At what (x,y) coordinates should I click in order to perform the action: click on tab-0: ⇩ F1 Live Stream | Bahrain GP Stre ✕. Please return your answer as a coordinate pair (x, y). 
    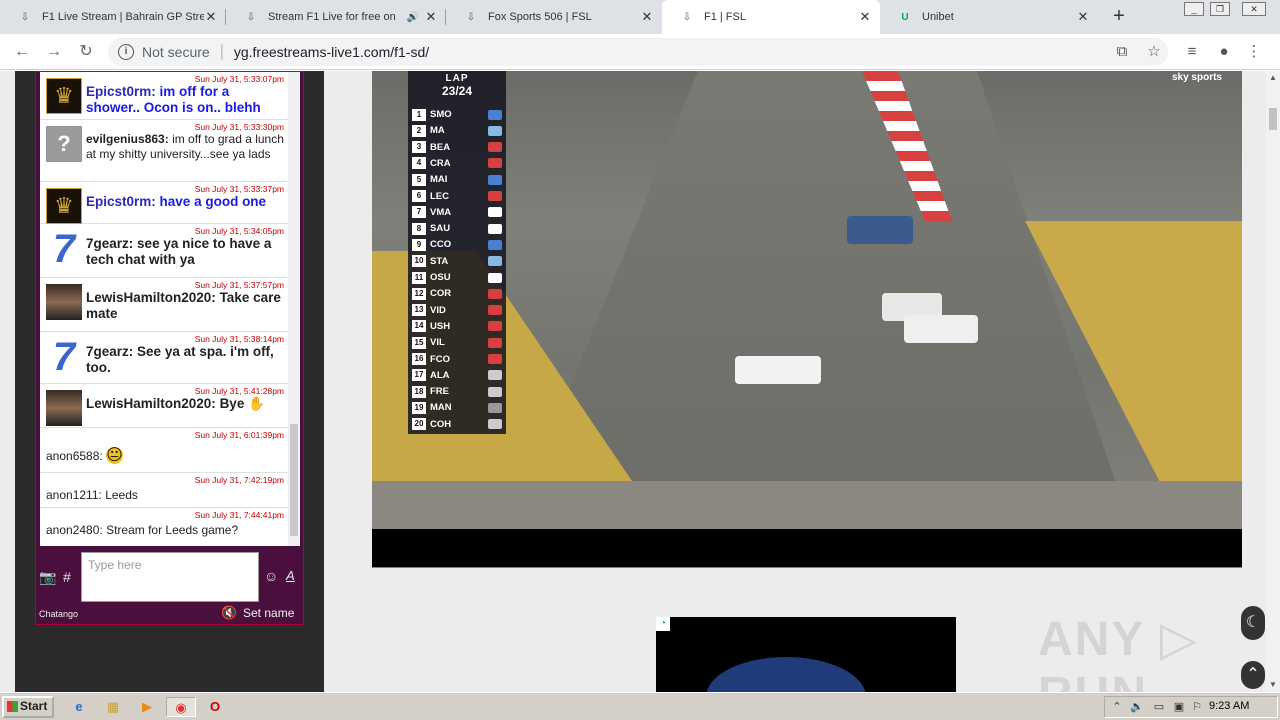
    Looking at the image, I should click on (113, 17).